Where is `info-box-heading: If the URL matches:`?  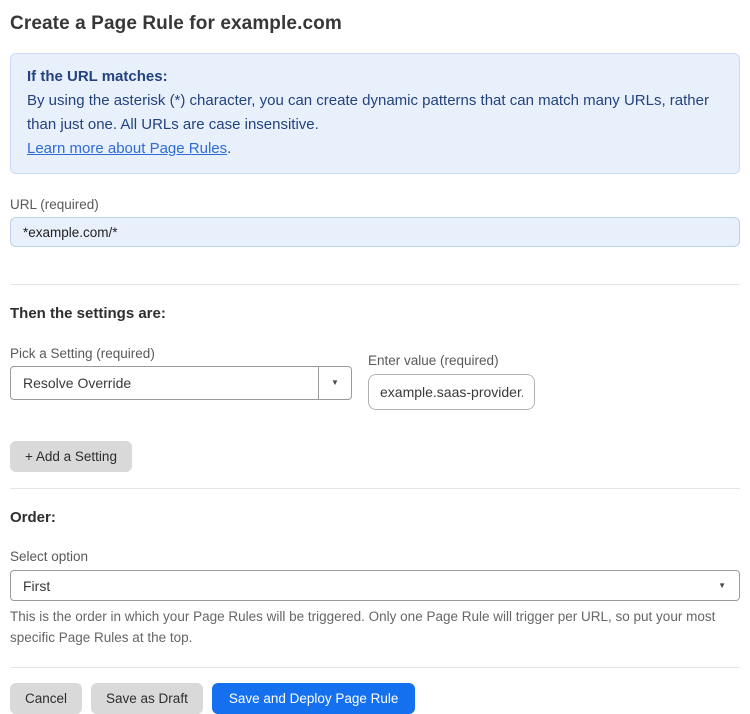
info-box-heading: If the URL matches: is located at coordinates (97, 76).